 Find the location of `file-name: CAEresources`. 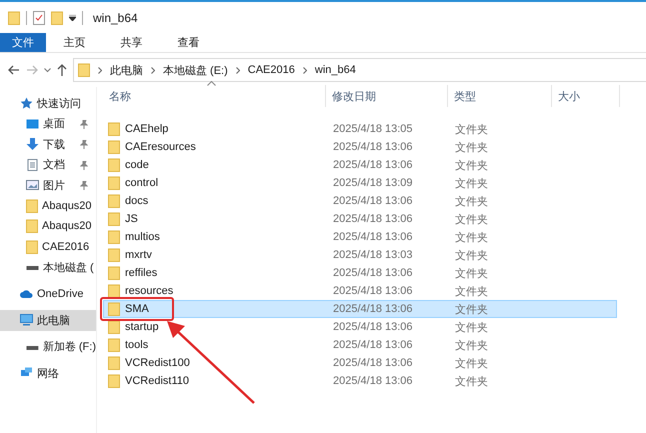

file-name: CAEresources is located at coordinates (160, 147).